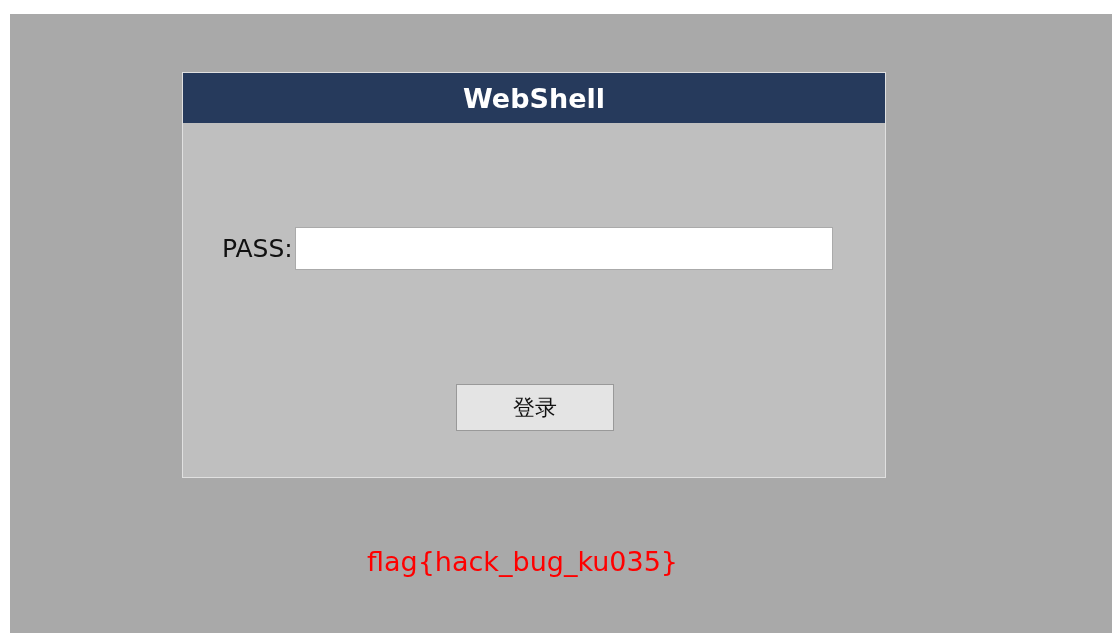  I want to click on password-label: PASS:, so click(257, 248).